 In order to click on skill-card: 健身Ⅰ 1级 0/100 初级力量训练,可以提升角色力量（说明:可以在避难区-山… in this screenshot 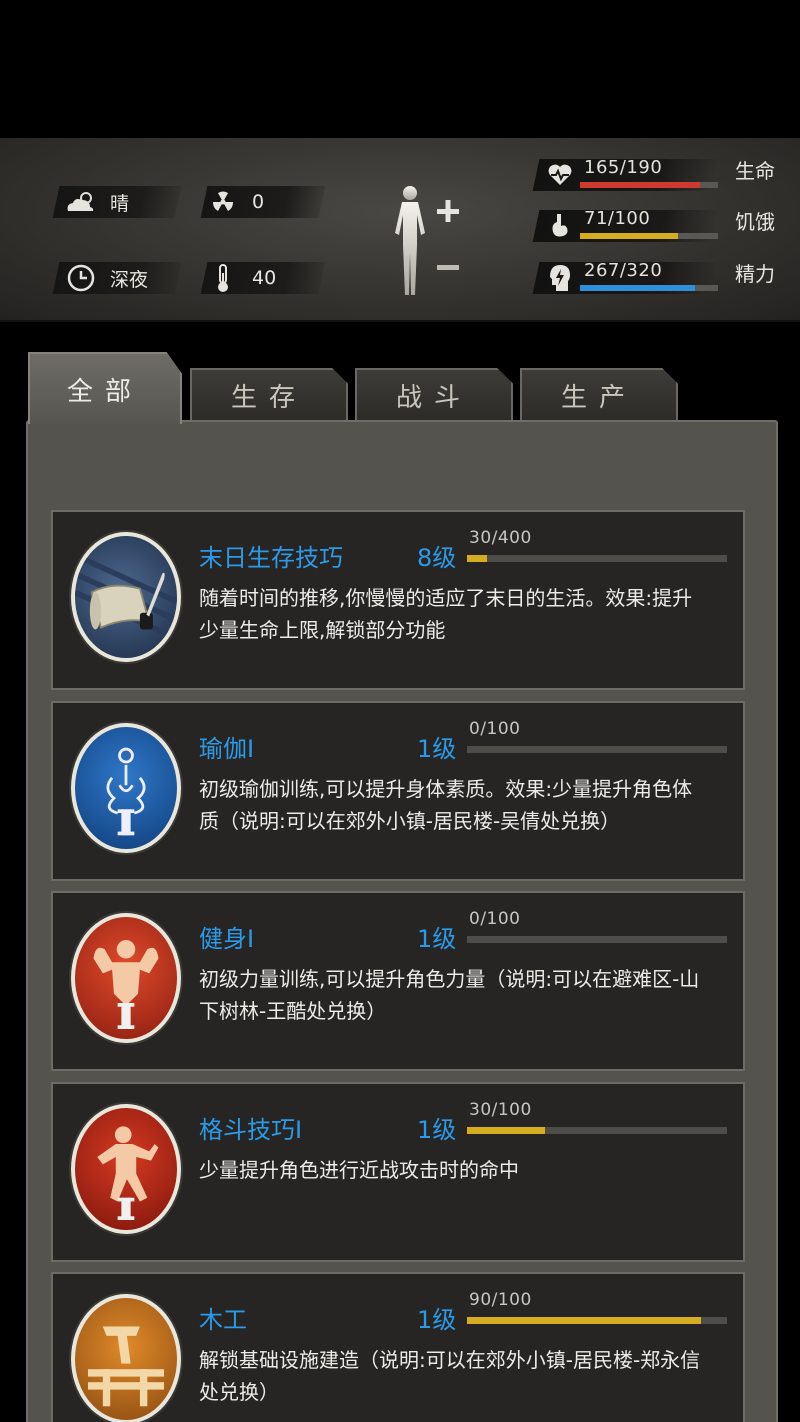, I will do `click(398, 981)`.